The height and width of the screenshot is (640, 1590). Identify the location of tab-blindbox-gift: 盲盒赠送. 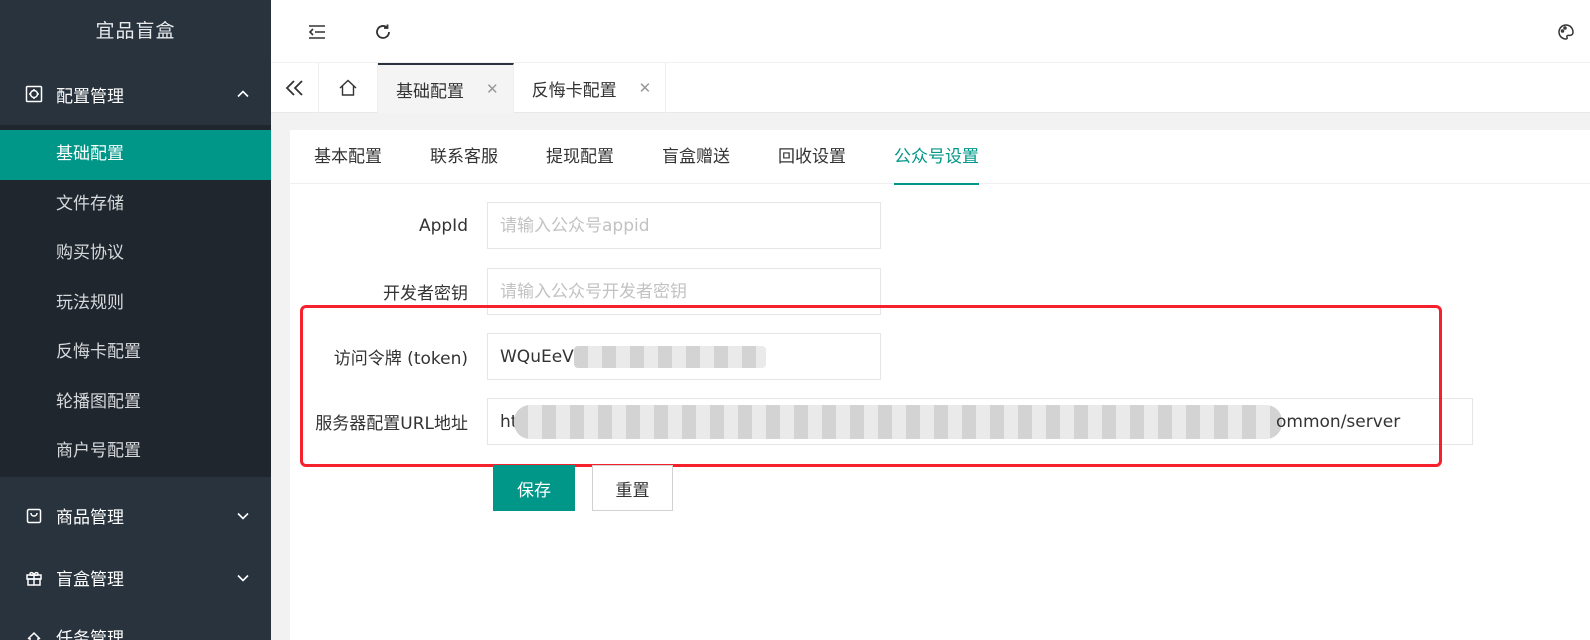
(696, 157).